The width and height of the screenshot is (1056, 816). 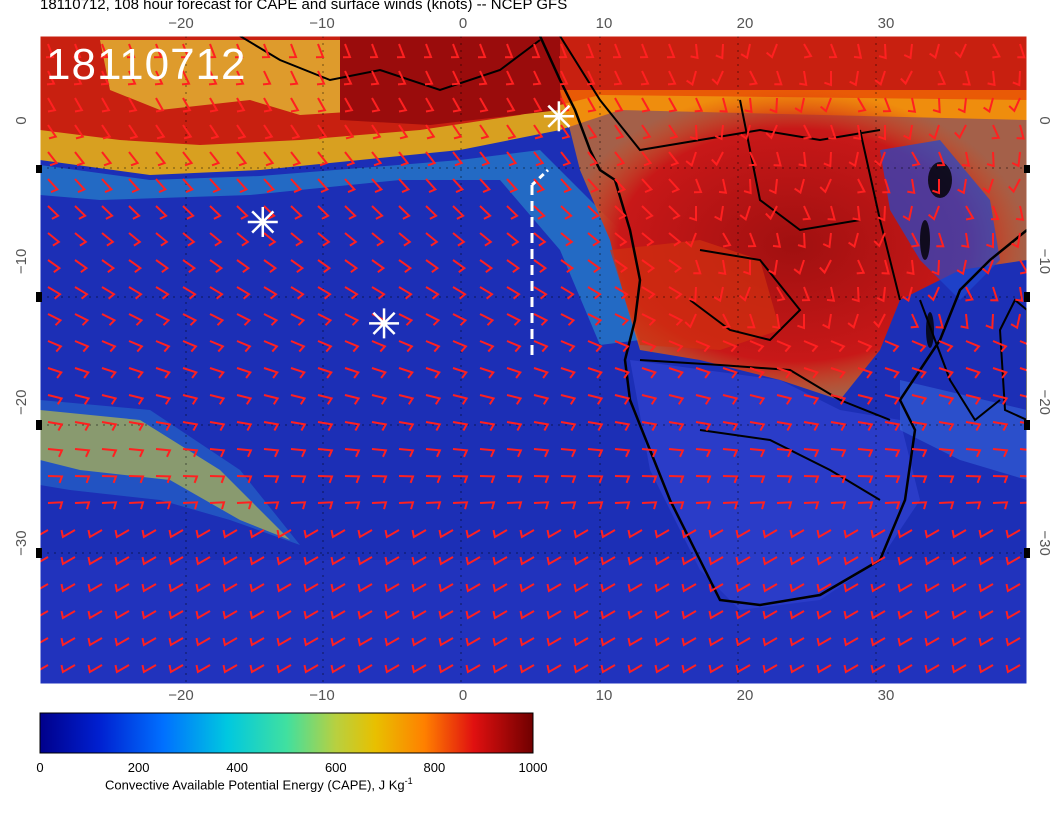 What do you see at coordinates (434, 767) in the screenshot?
I see `colorbar-tick-label: 800` at bounding box center [434, 767].